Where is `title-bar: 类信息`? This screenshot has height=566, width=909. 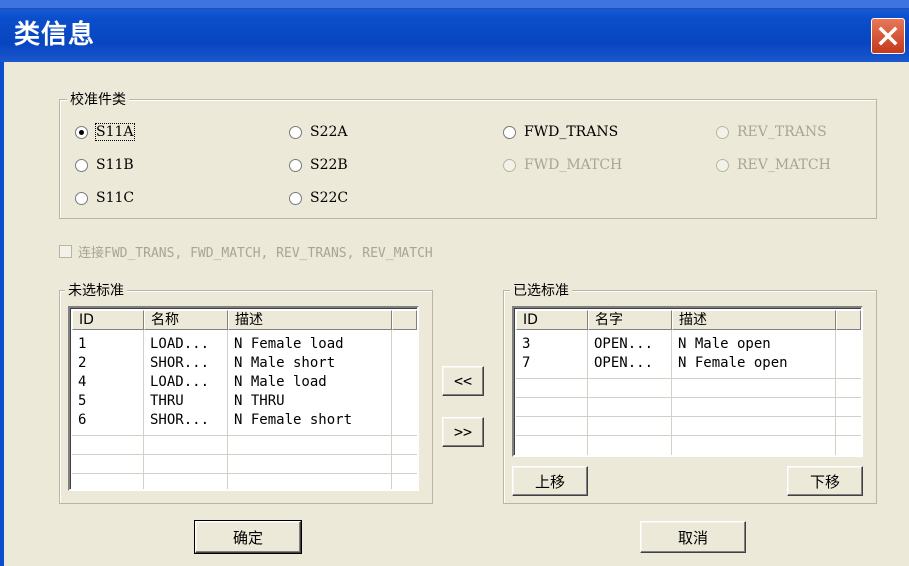 title-bar: 类信息 is located at coordinates (454, 31).